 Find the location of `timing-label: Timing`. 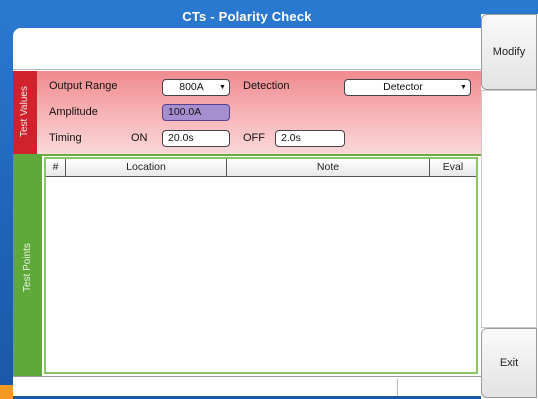

timing-label: Timing is located at coordinates (65, 138).